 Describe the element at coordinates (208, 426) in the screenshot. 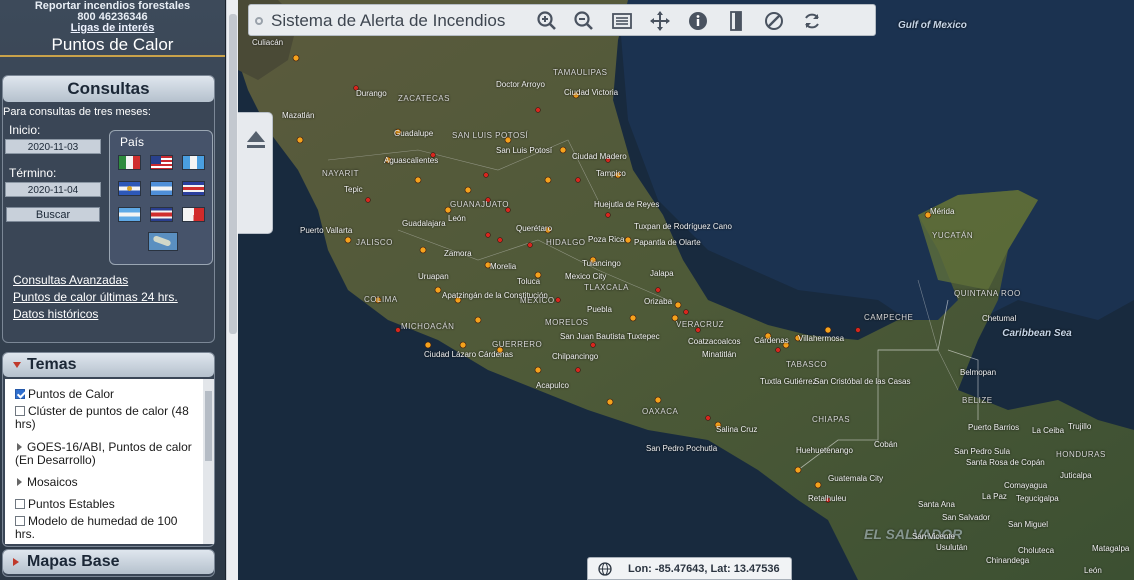

I see `temas-scroll-thumb` at that location.